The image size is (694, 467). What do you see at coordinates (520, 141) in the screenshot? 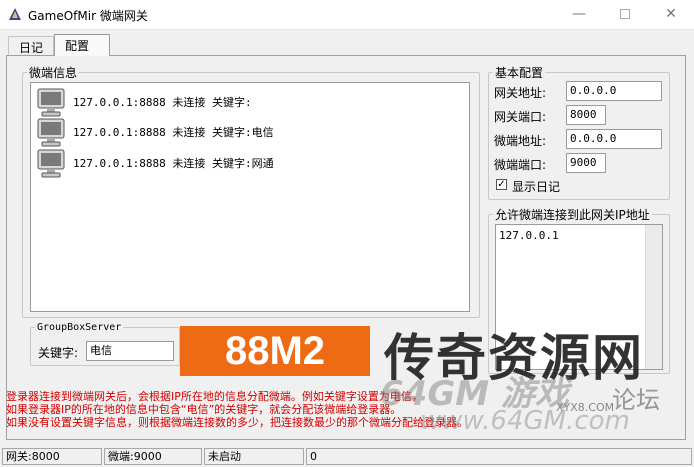
I see `micro-addr-label: 微端地址:` at bounding box center [520, 141].